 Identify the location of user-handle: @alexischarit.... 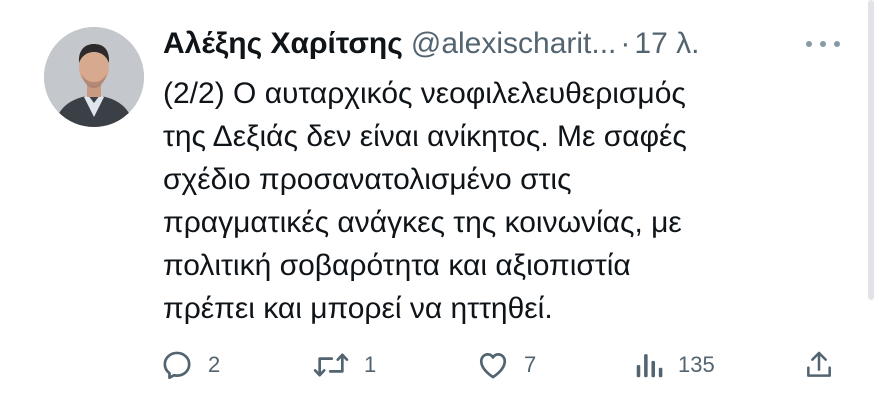
(514, 43).